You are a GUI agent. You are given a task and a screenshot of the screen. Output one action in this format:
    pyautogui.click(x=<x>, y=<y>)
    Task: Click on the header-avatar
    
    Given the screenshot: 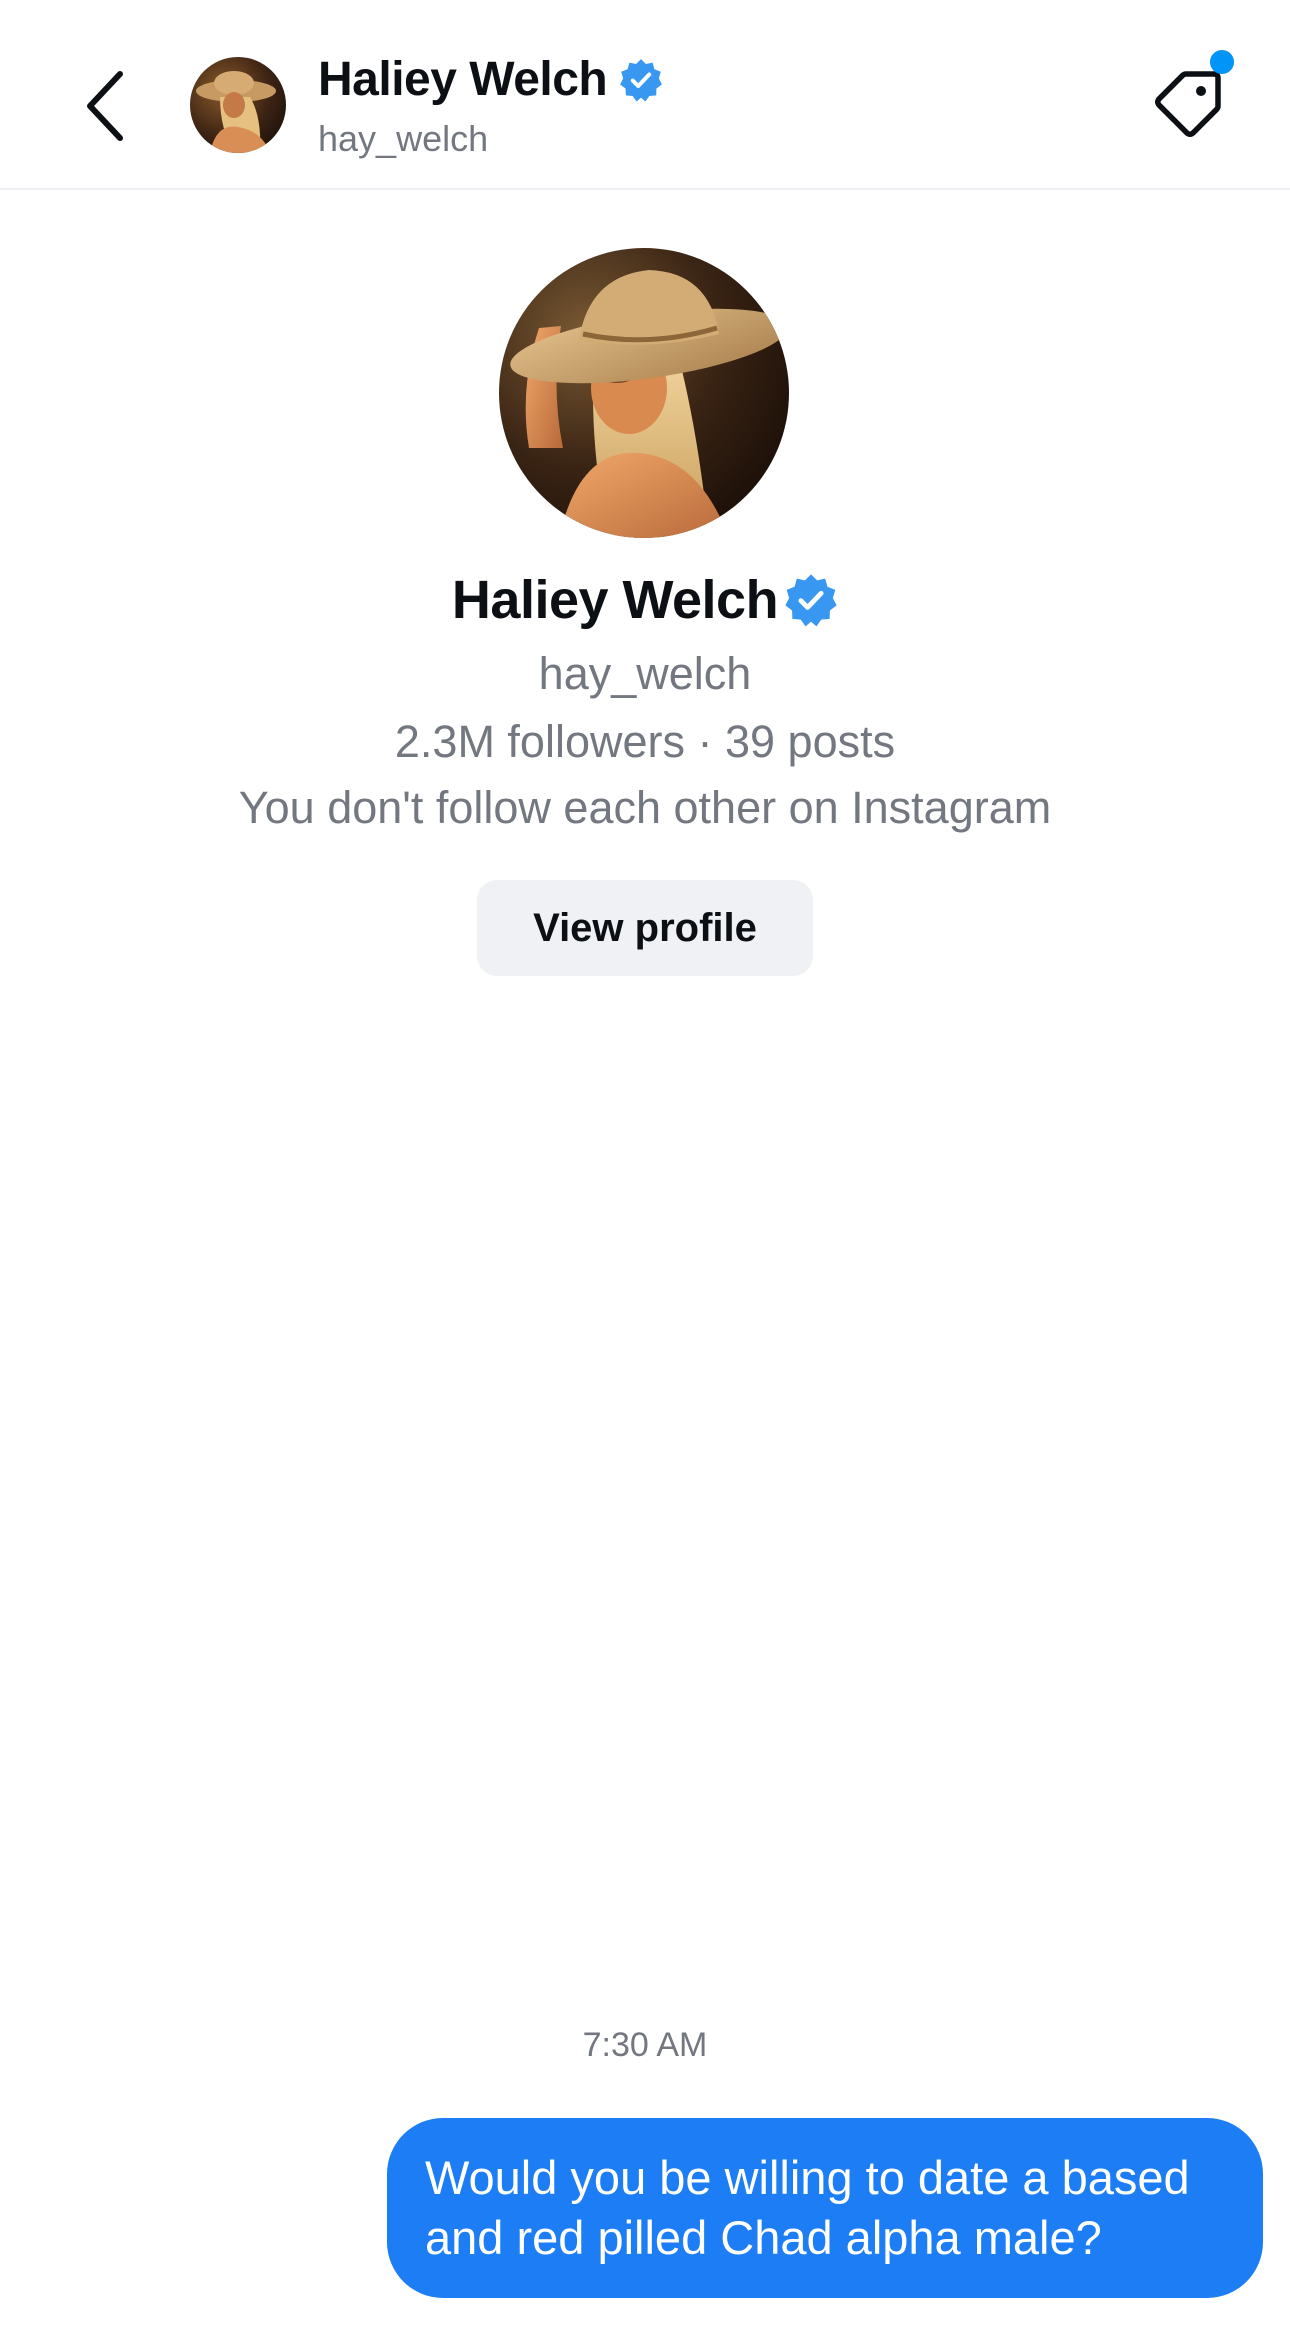 What is the action you would take?
    pyautogui.click(x=238, y=105)
    